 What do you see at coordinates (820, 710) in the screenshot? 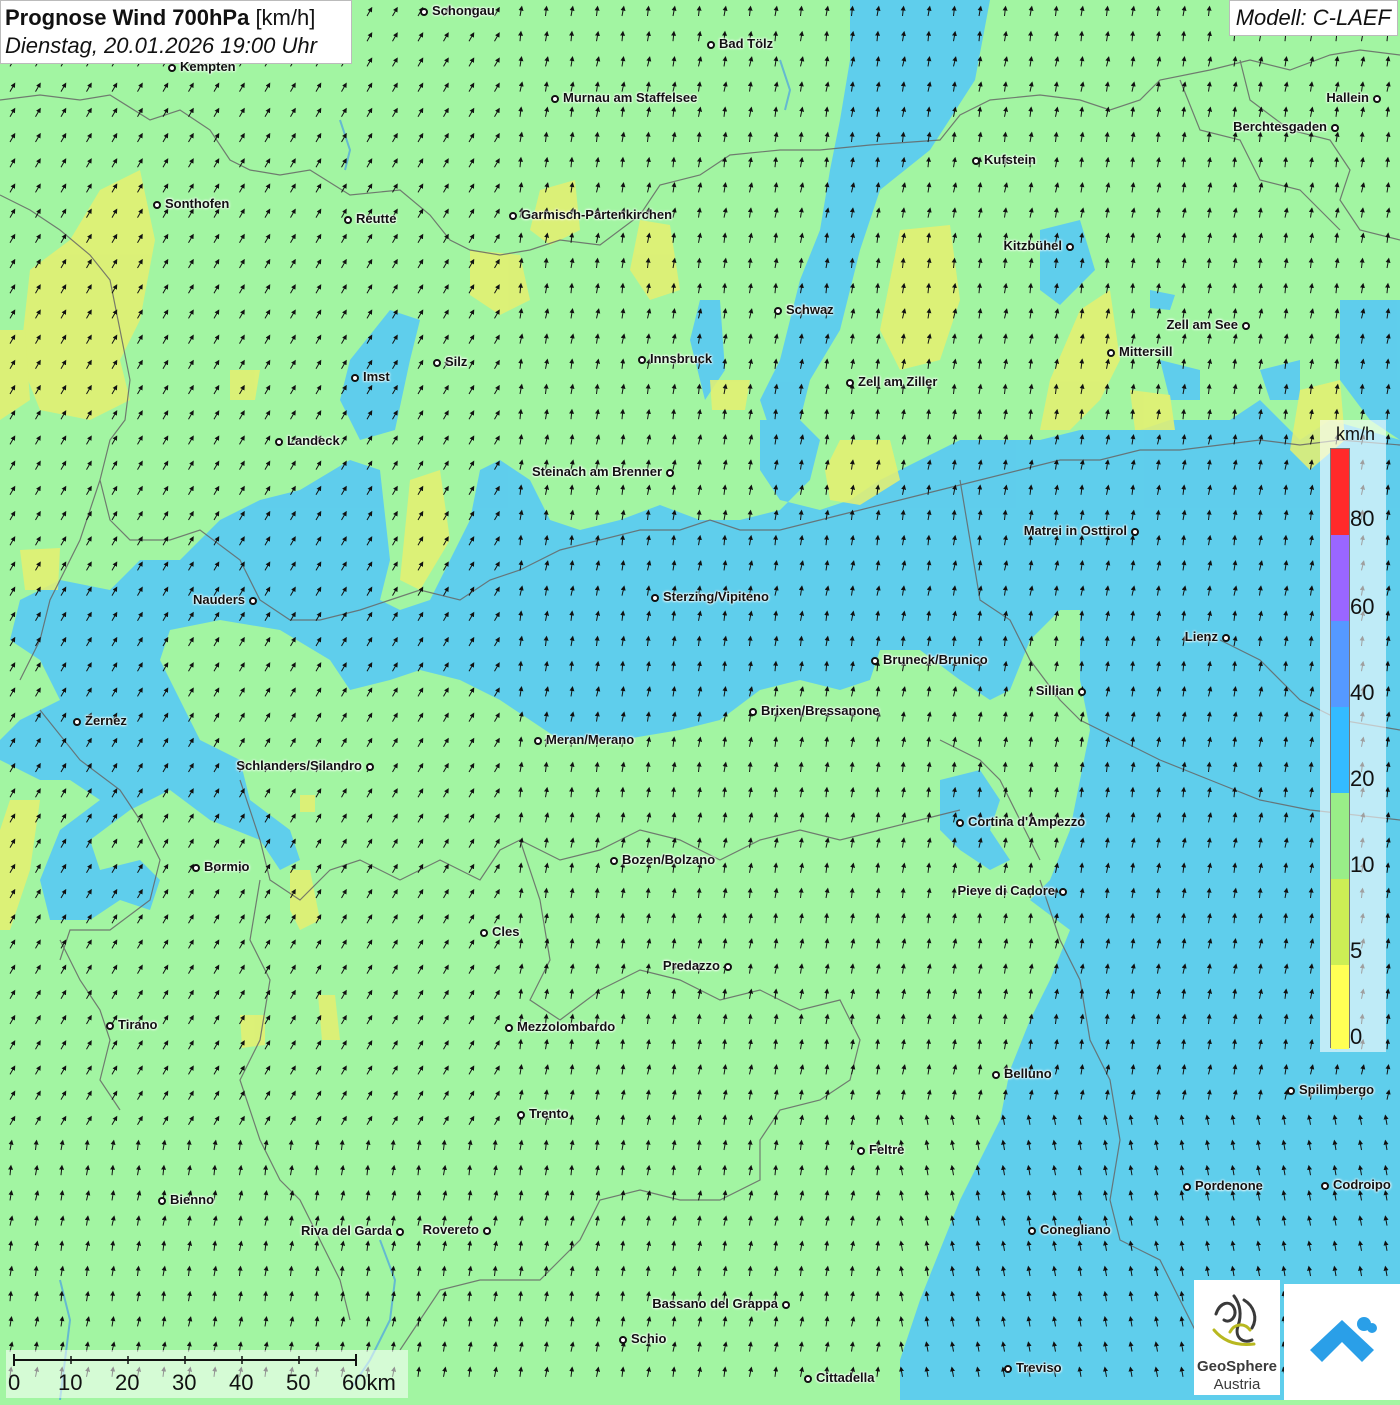
I see `city-label: Brixen/Bressanone` at bounding box center [820, 710].